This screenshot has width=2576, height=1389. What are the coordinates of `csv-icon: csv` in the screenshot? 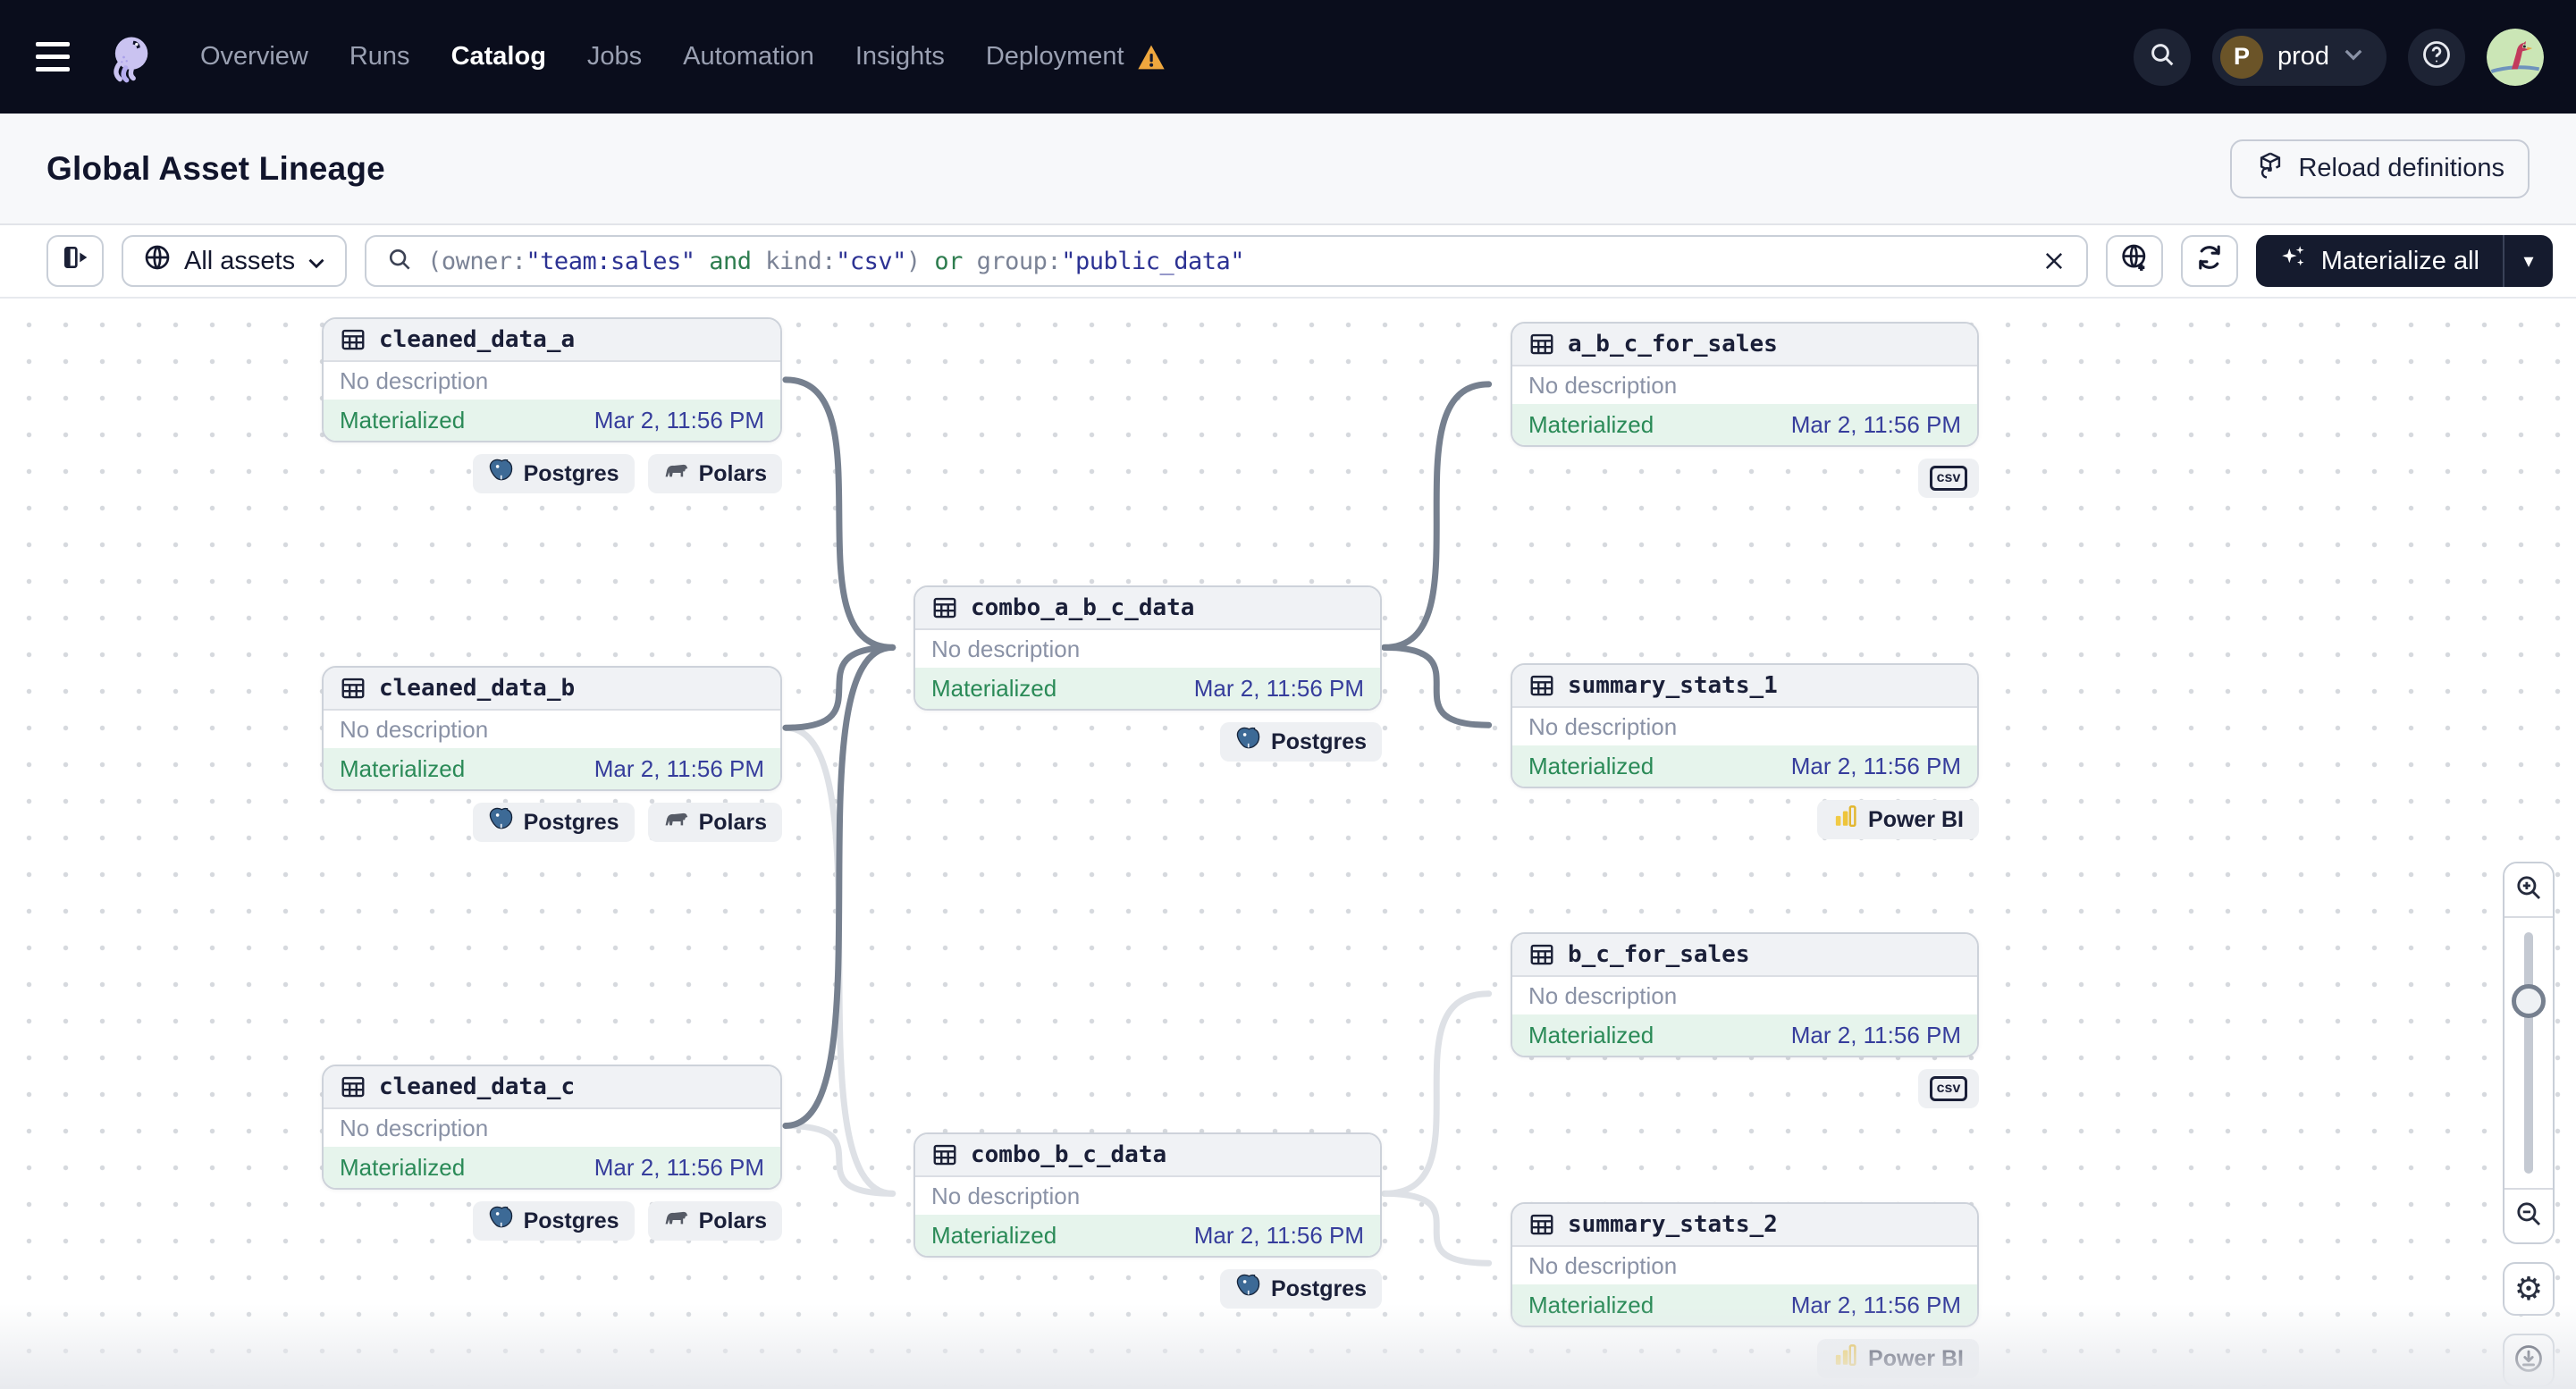 It's located at (1949, 1088).